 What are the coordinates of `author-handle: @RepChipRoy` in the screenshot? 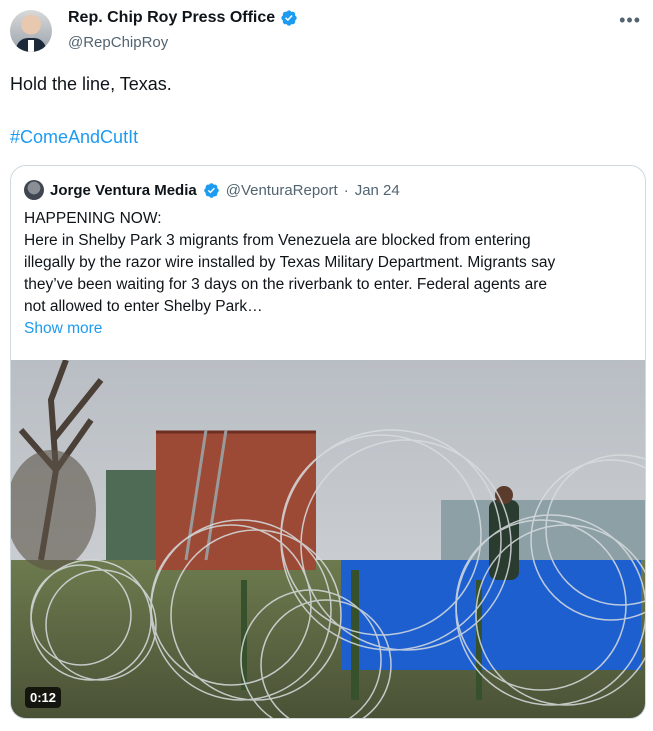 It's located at (118, 42).